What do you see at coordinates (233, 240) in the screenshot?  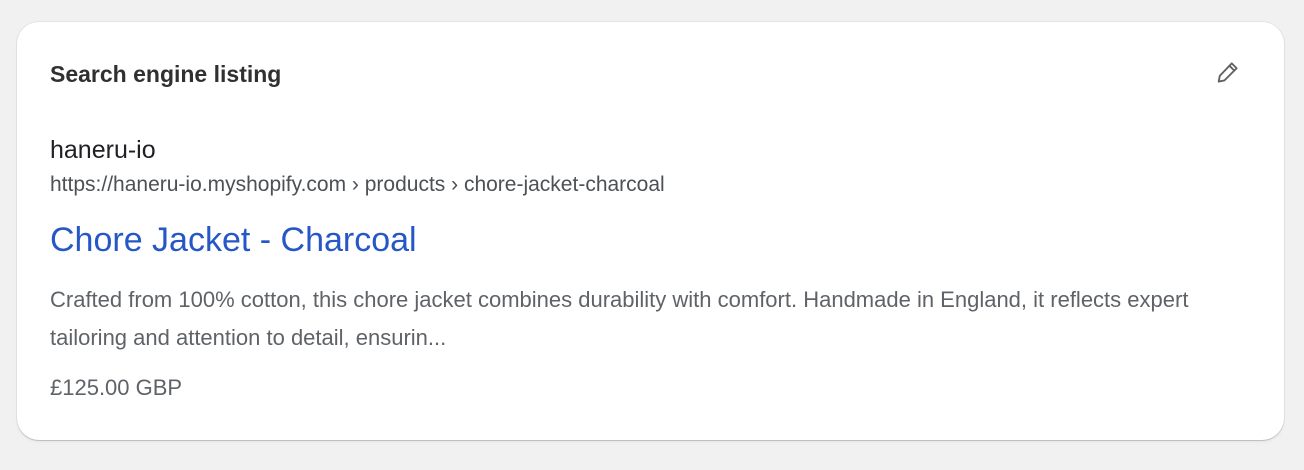 I see `listing-title-link: Chore Jacket - Charcoal` at bounding box center [233, 240].